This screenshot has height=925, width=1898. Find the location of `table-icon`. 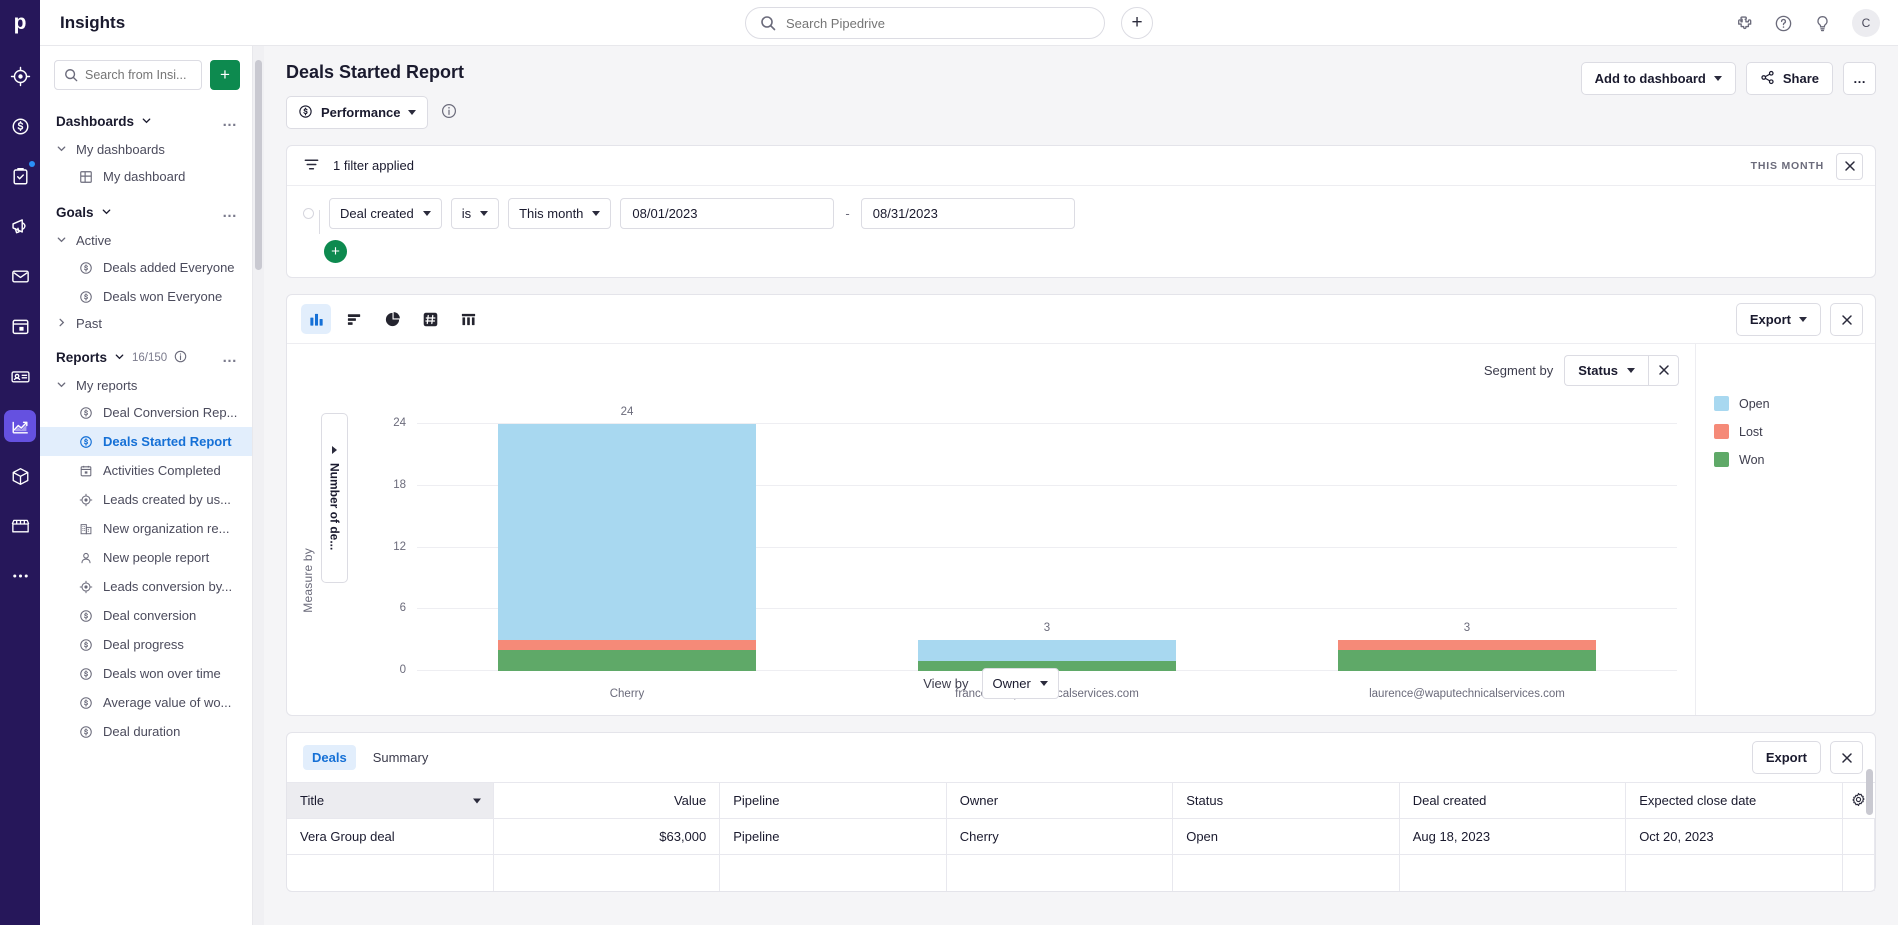

table-icon is located at coordinates (468, 319).